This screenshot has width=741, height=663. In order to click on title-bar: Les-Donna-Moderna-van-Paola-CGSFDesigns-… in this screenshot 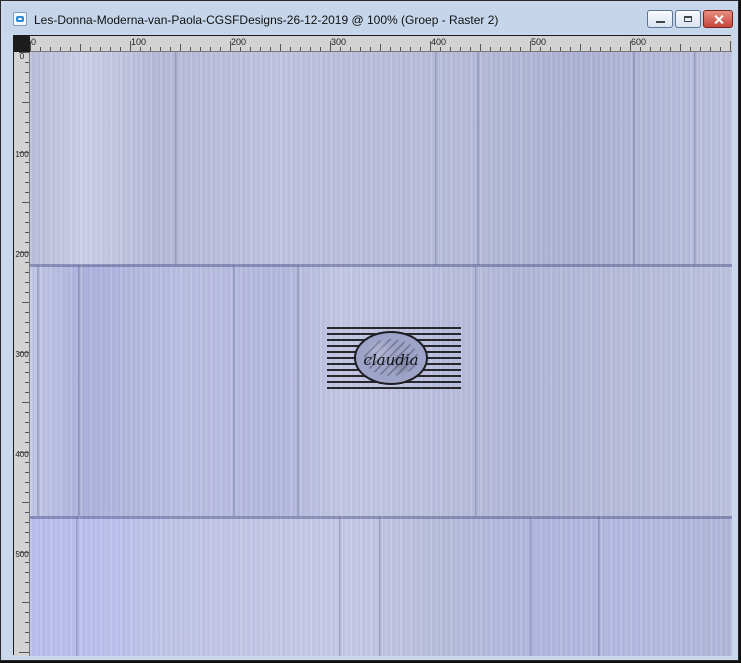, I will do `click(369, 19)`.